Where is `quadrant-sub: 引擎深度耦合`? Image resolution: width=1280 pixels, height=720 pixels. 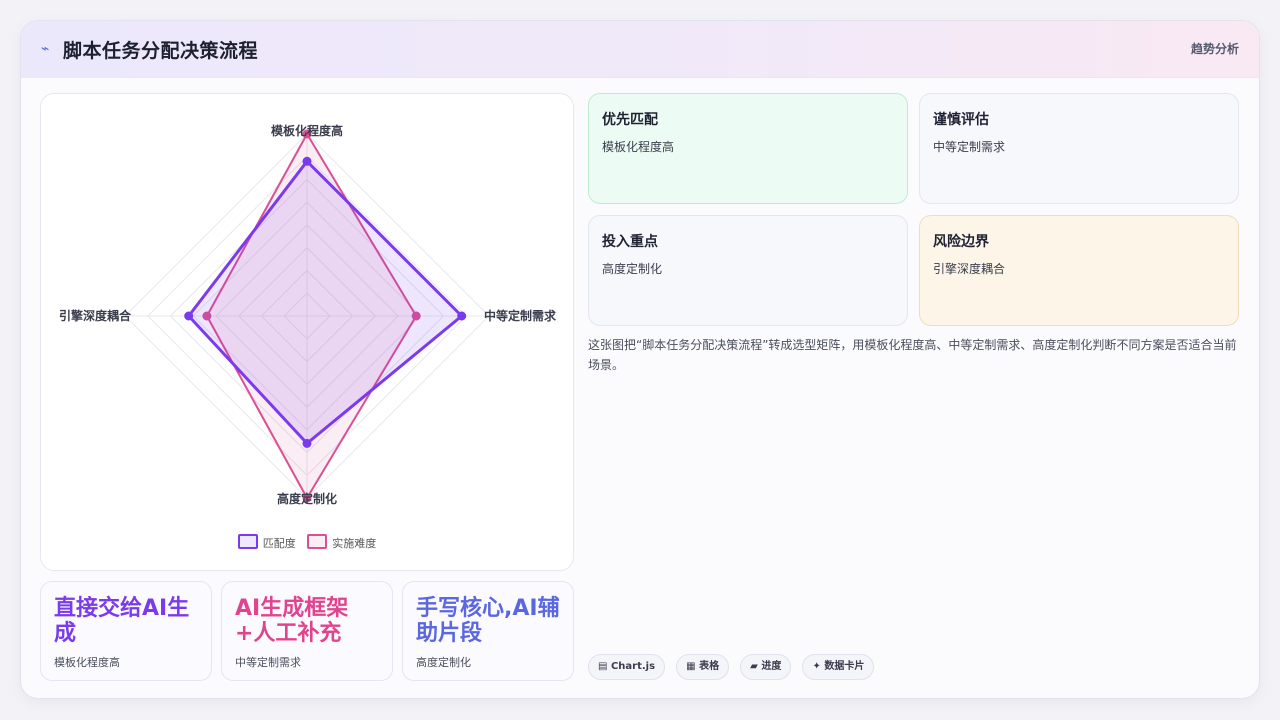
quadrant-sub: 引擎深度耦合 is located at coordinates (969, 269).